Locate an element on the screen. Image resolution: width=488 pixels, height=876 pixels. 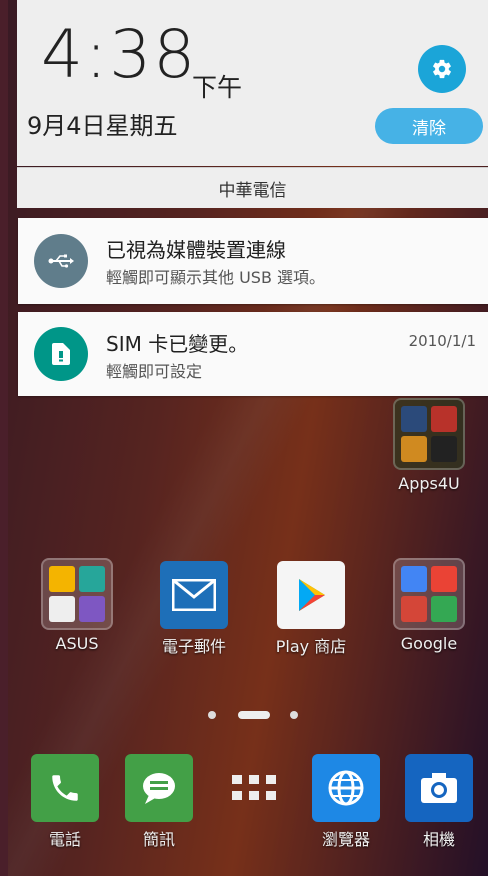
phone-app: 電話 is located at coordinates (65, 802).